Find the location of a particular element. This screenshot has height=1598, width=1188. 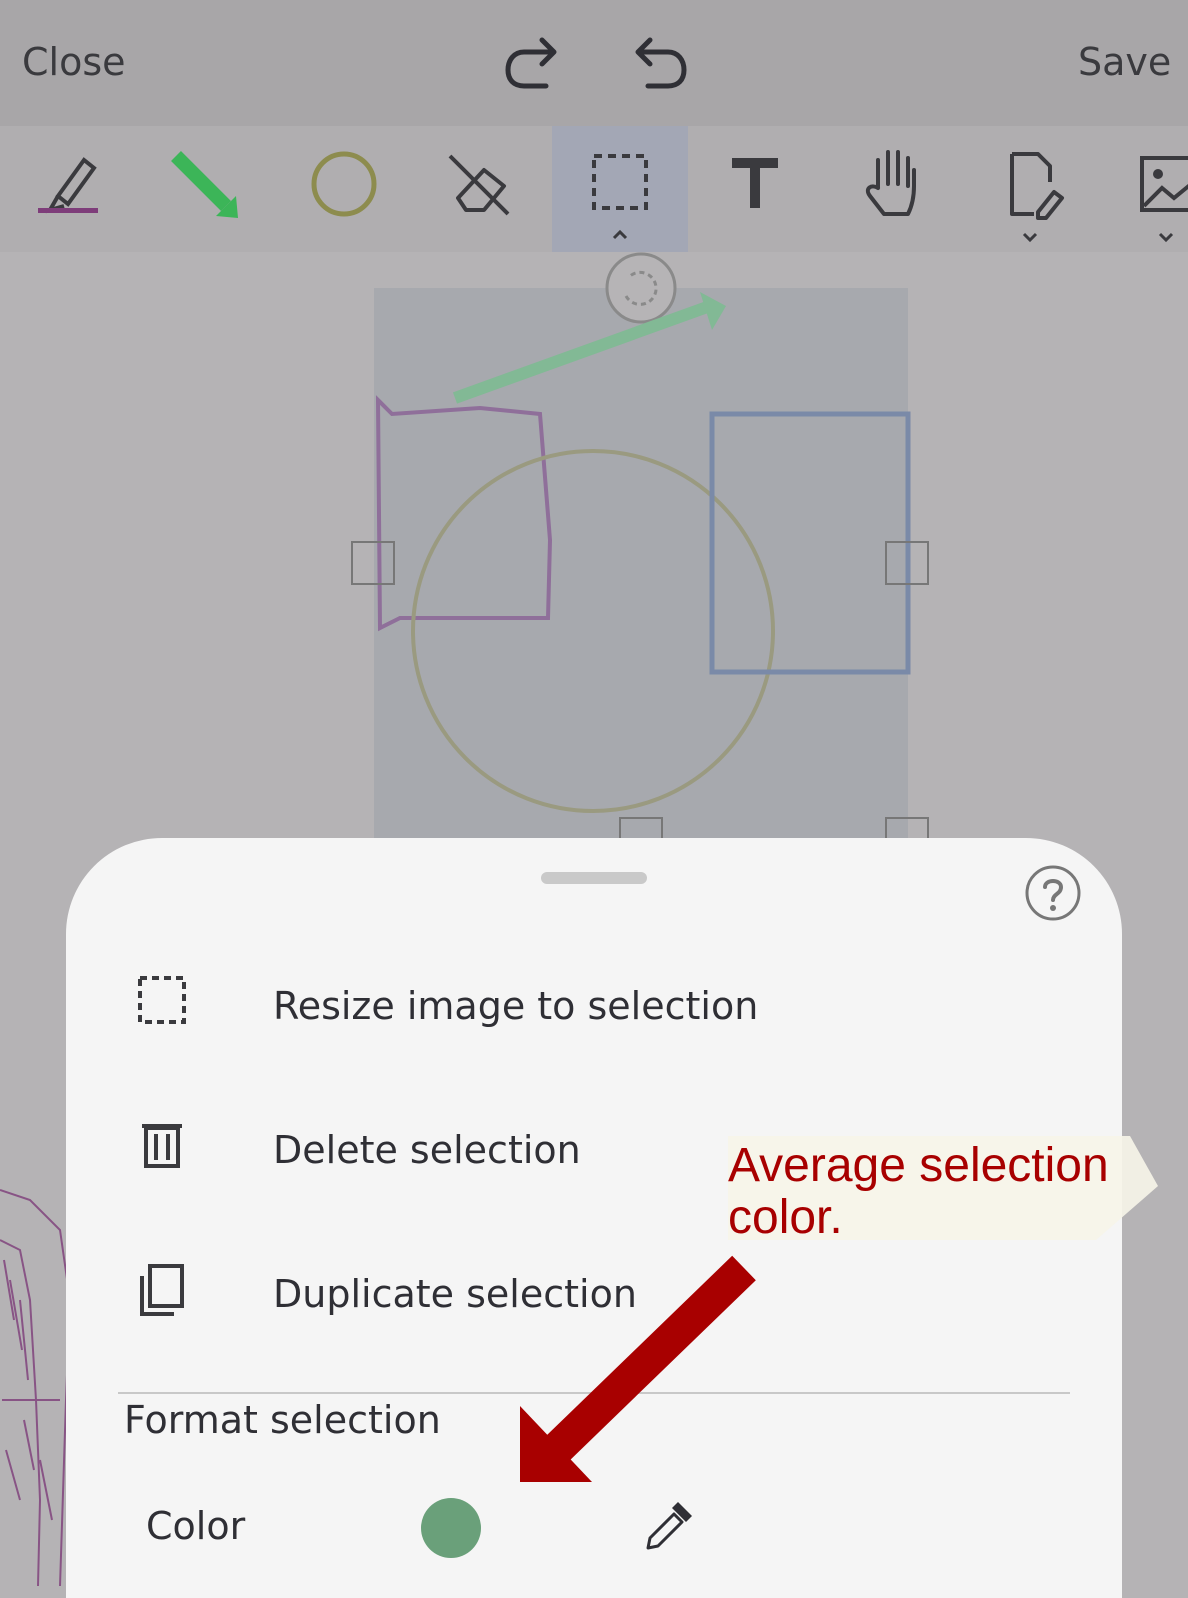

dashed-square-icon is located at coordinates (162, 1002).